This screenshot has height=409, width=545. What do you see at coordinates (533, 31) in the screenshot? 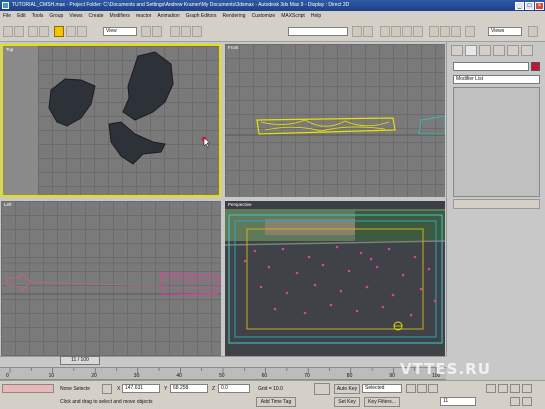
I see `teapot-render-icon` at bounding box center [533, 31].